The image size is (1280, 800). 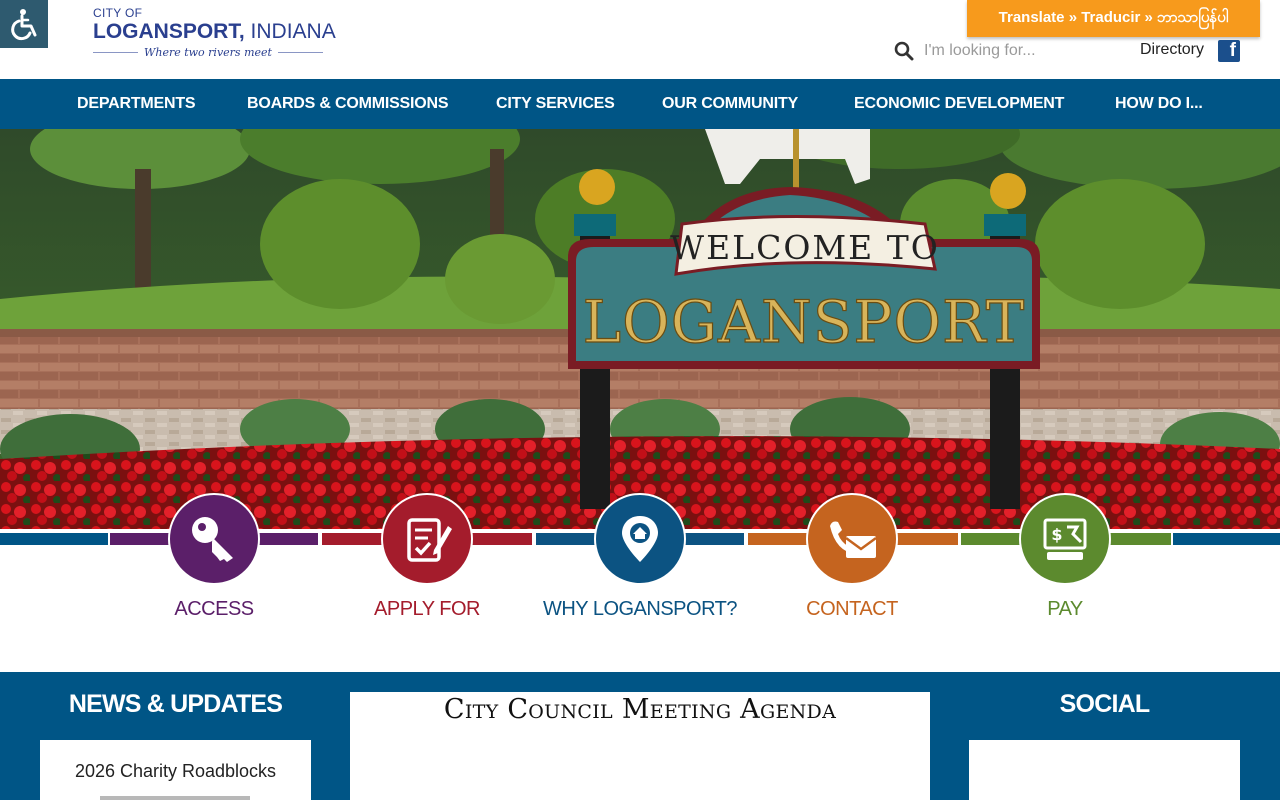 I want to click on quick-link-label: APPLY FOR, so click(x=427, y=609).